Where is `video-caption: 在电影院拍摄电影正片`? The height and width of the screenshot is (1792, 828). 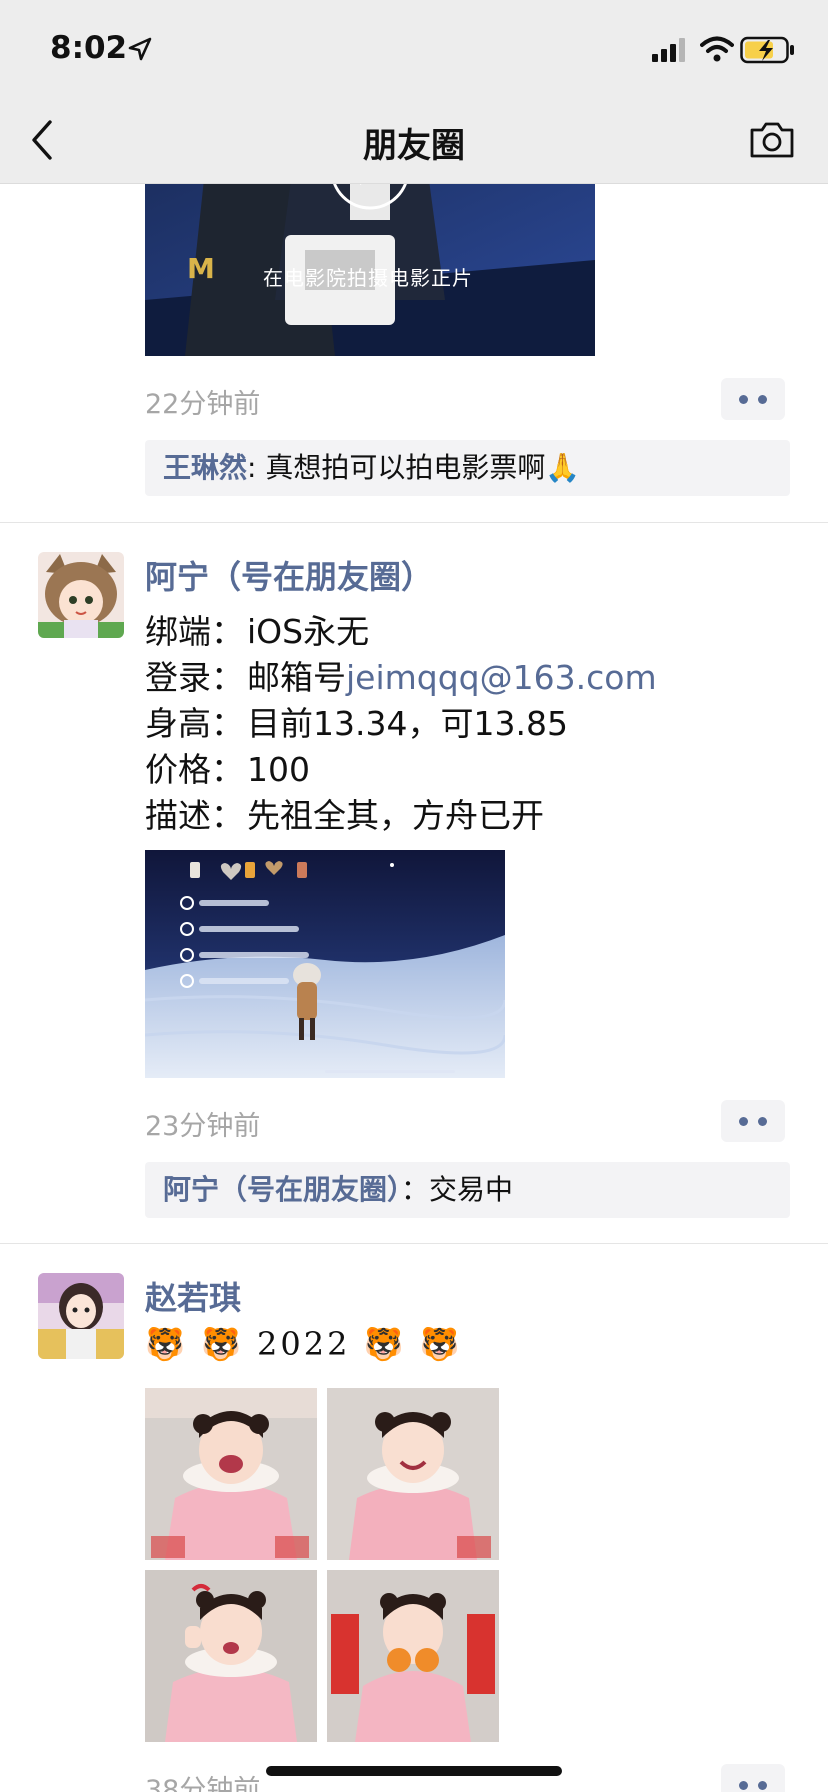
video-caption: 在电影院拍摄电影正片 is located at coordinates (368, 278).